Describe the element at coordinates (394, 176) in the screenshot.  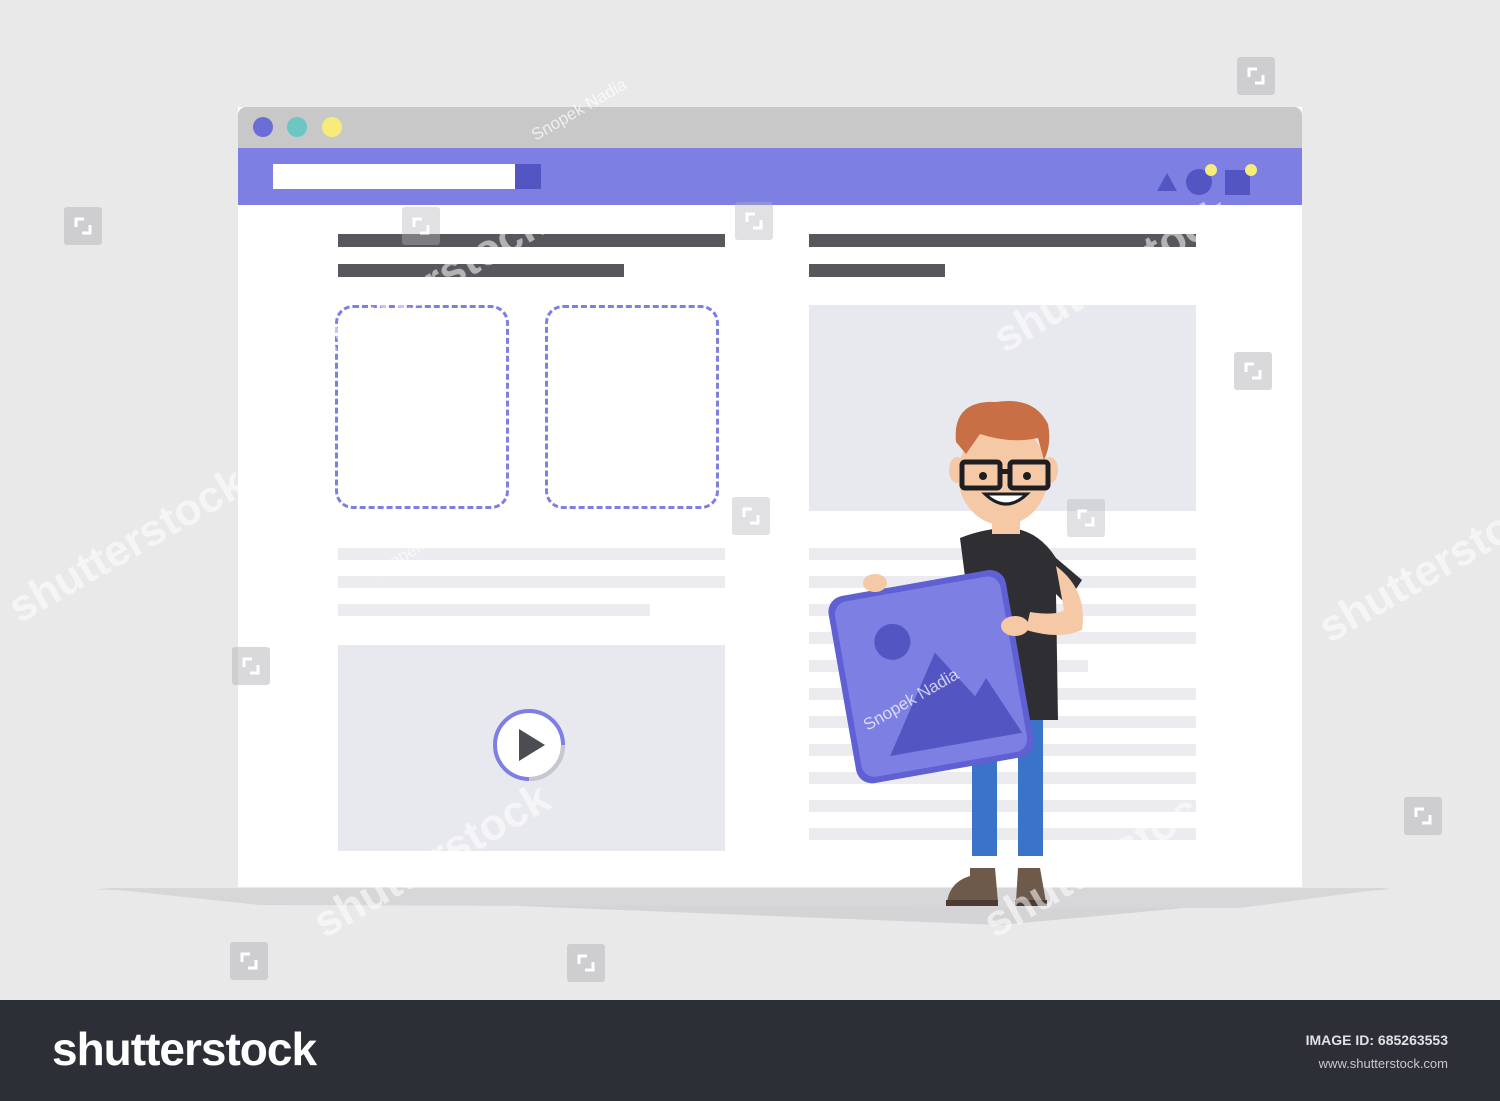
I see `search-input` at that location.